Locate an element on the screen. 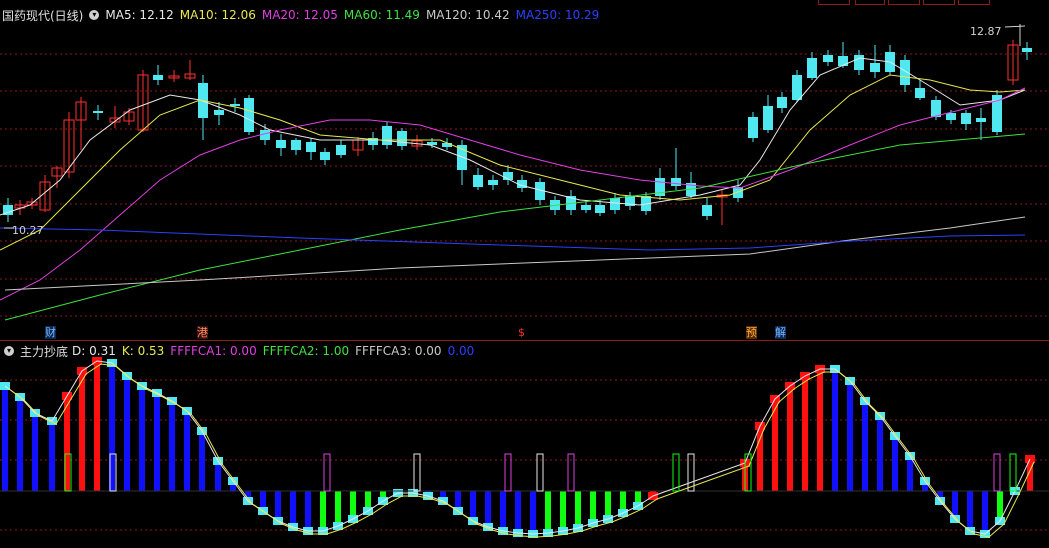  ma20-value: MA20: 12.05 is located at coordinates (299, 15).